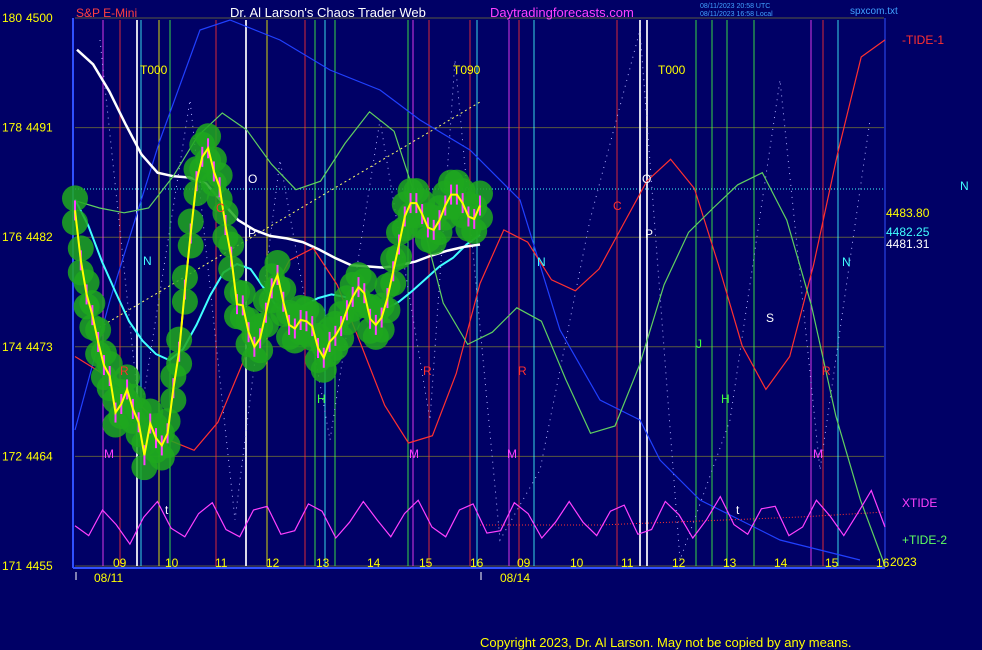  What do you see at coordinates (12, 566) in the screenshot?
I see `y-label-left: 171` at bounding box center [12, 566].